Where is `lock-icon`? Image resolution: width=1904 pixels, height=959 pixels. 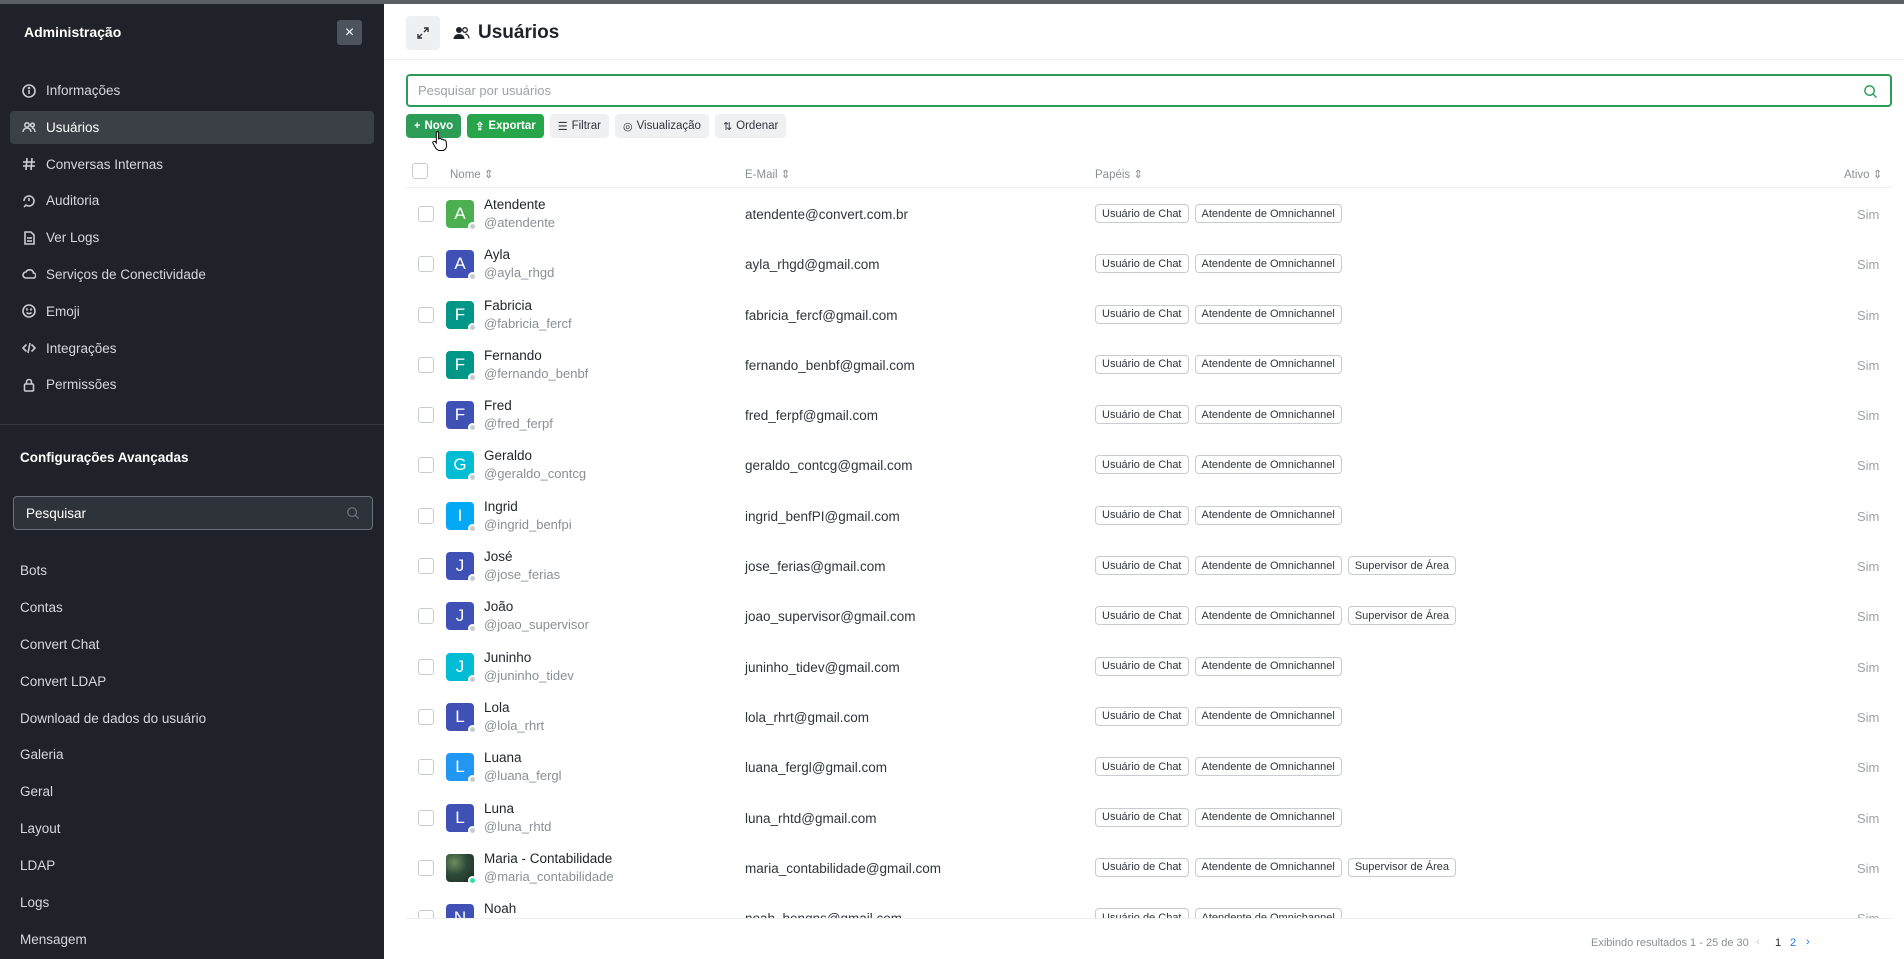
lock-icon is located at coordinates (29, 385).